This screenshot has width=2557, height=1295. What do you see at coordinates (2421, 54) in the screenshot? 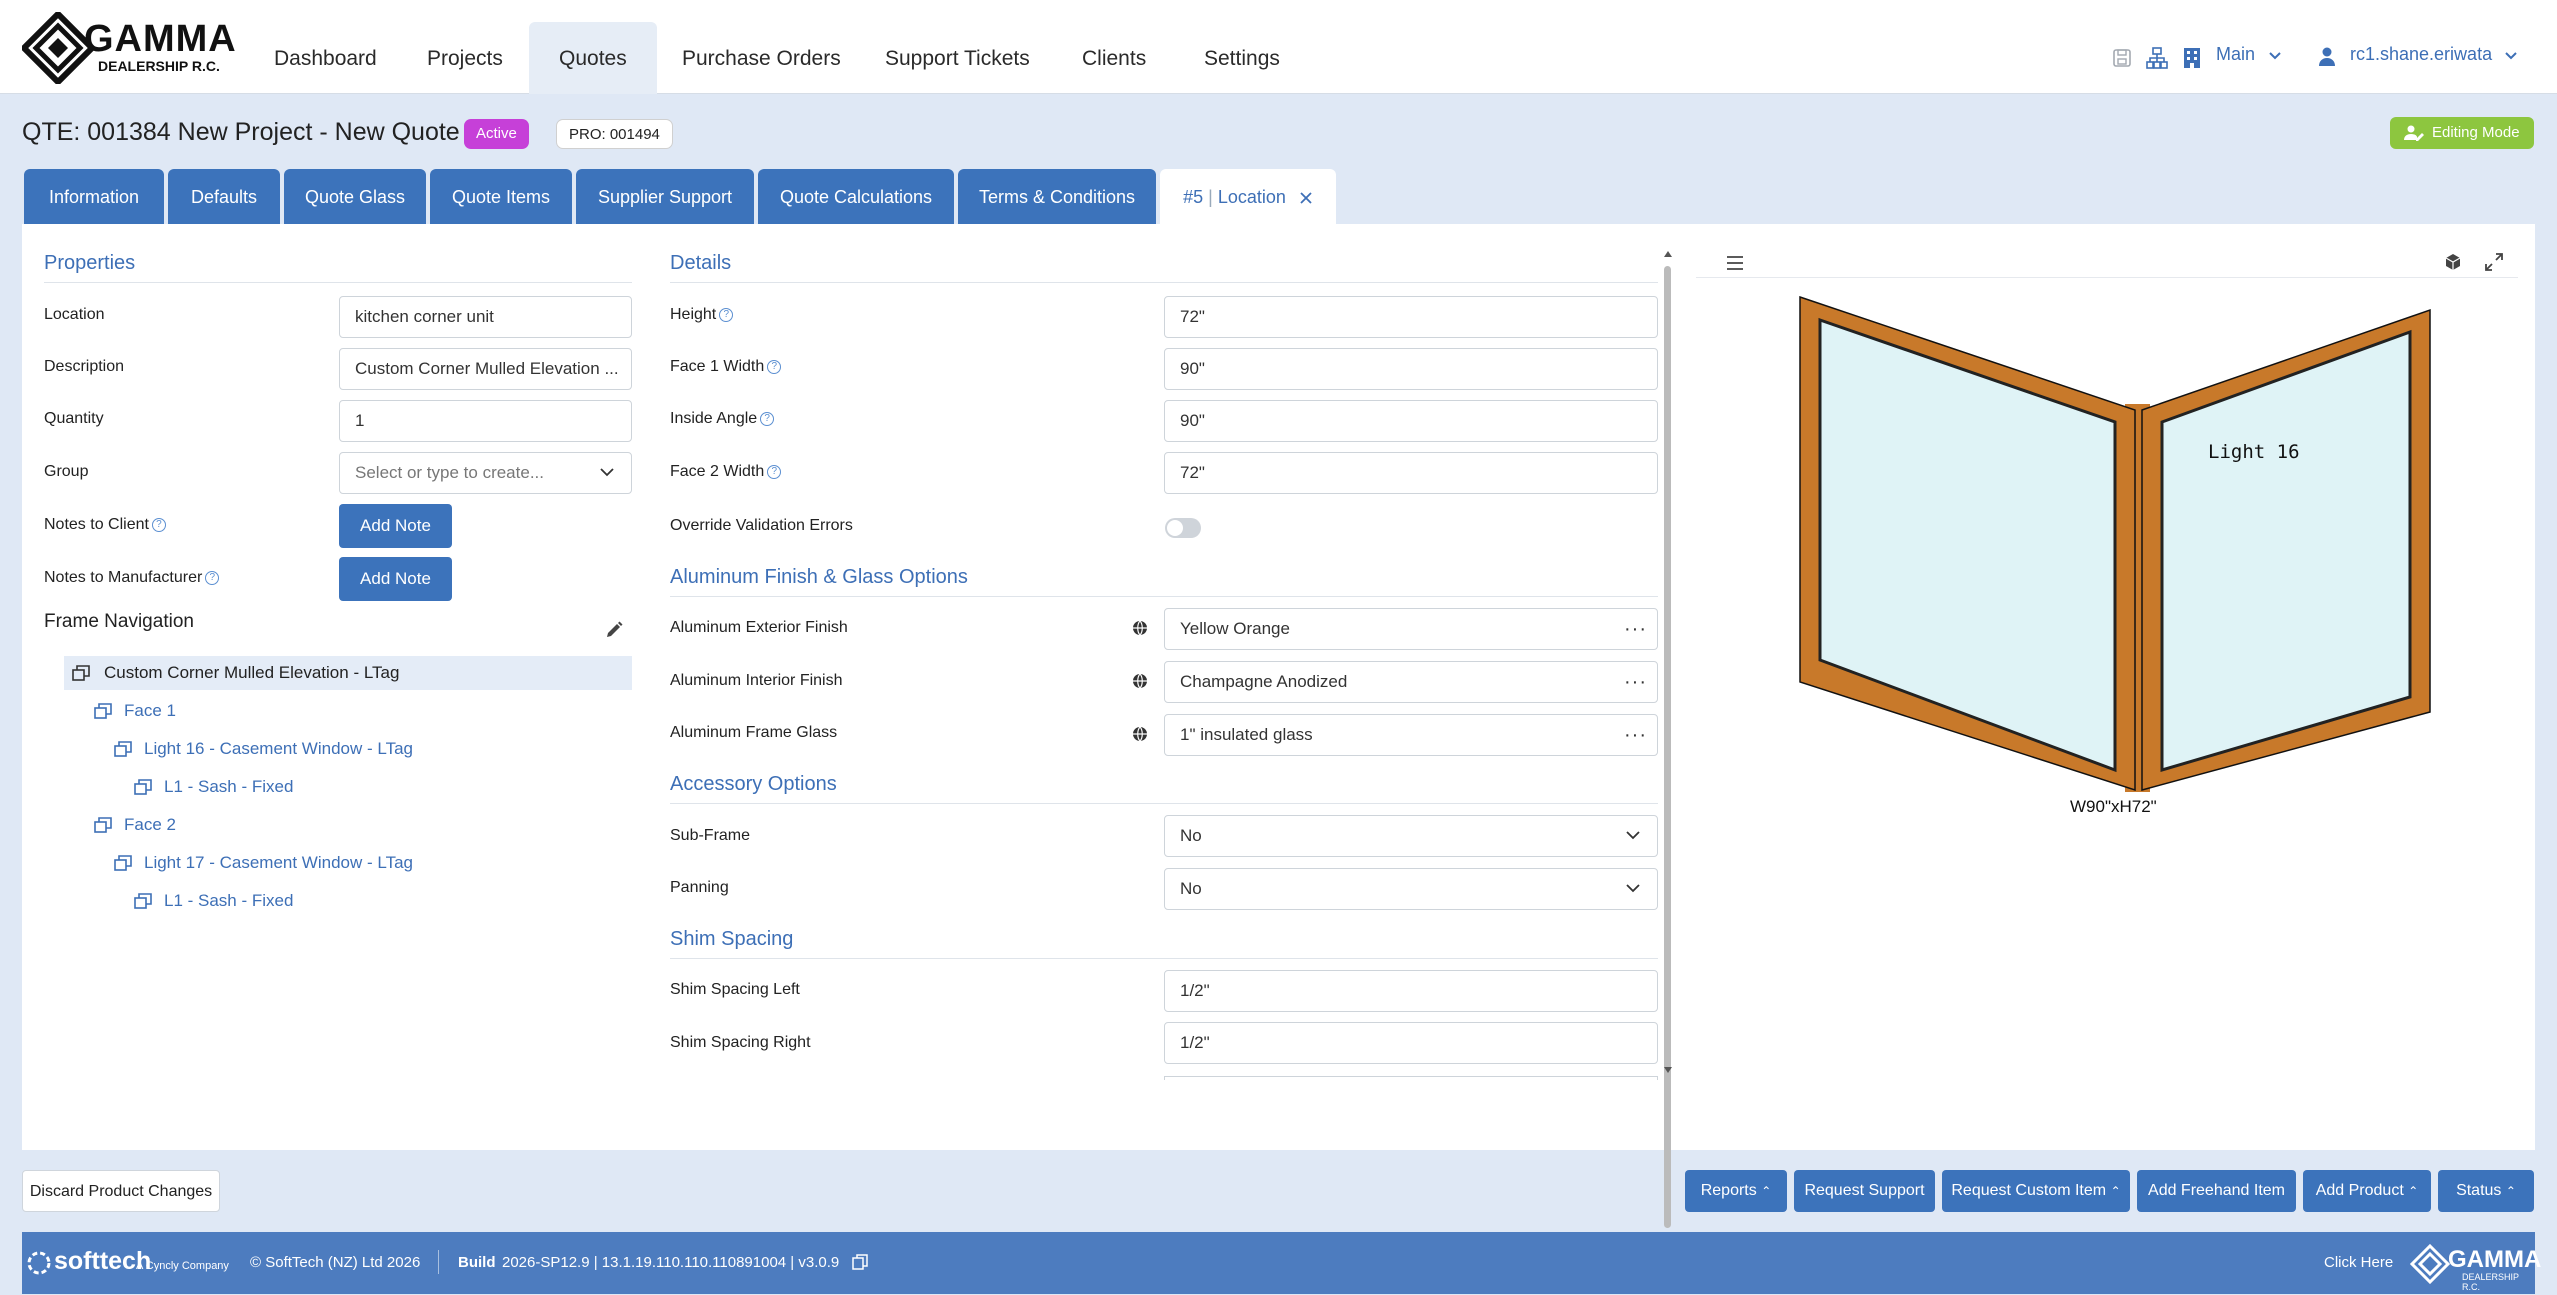
I see `user-menu: rc1.shane.eriwata` at bounding box center [2421, 54].